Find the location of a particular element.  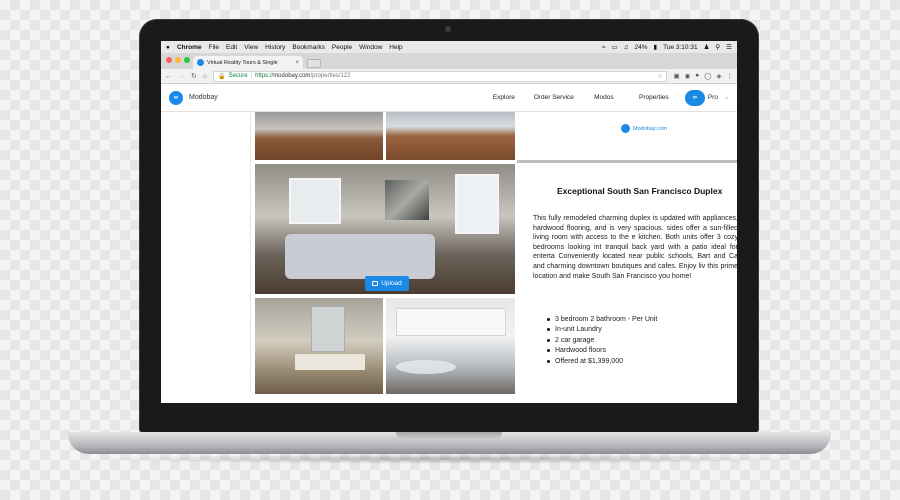

extension-icon: ◉ is located at coordinates (688, 76).